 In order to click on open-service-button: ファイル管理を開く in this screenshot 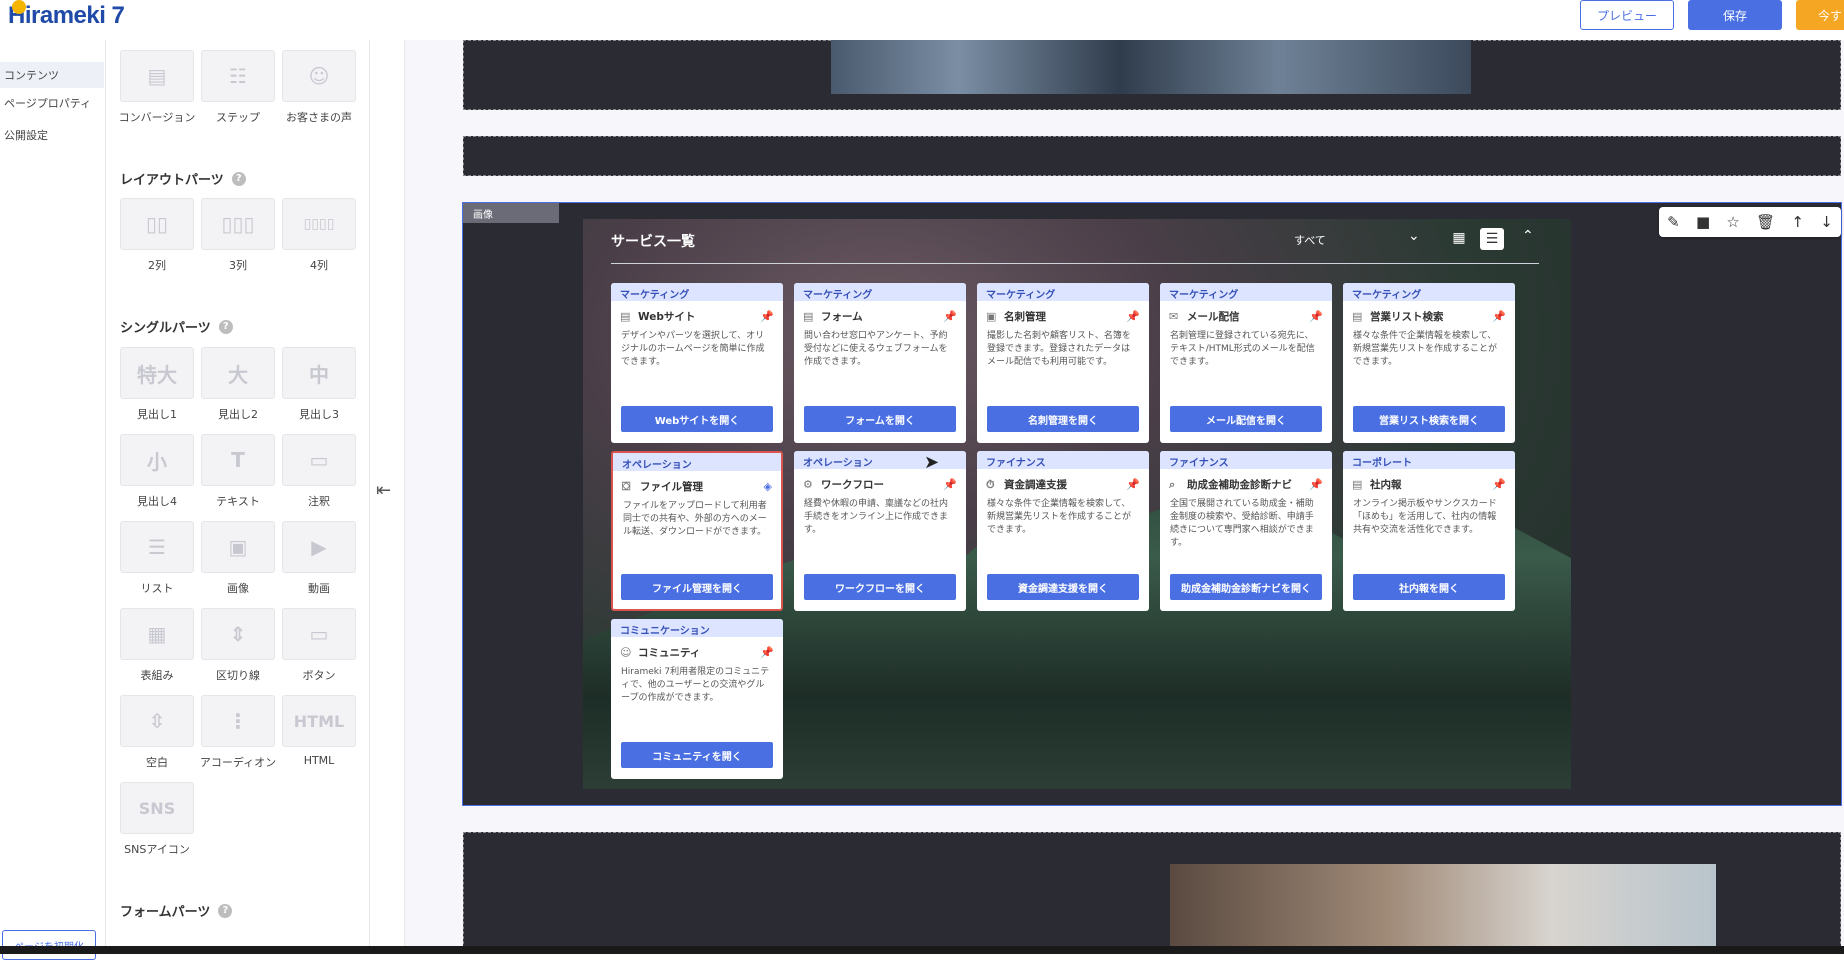, I will do `click(697, 587)`.